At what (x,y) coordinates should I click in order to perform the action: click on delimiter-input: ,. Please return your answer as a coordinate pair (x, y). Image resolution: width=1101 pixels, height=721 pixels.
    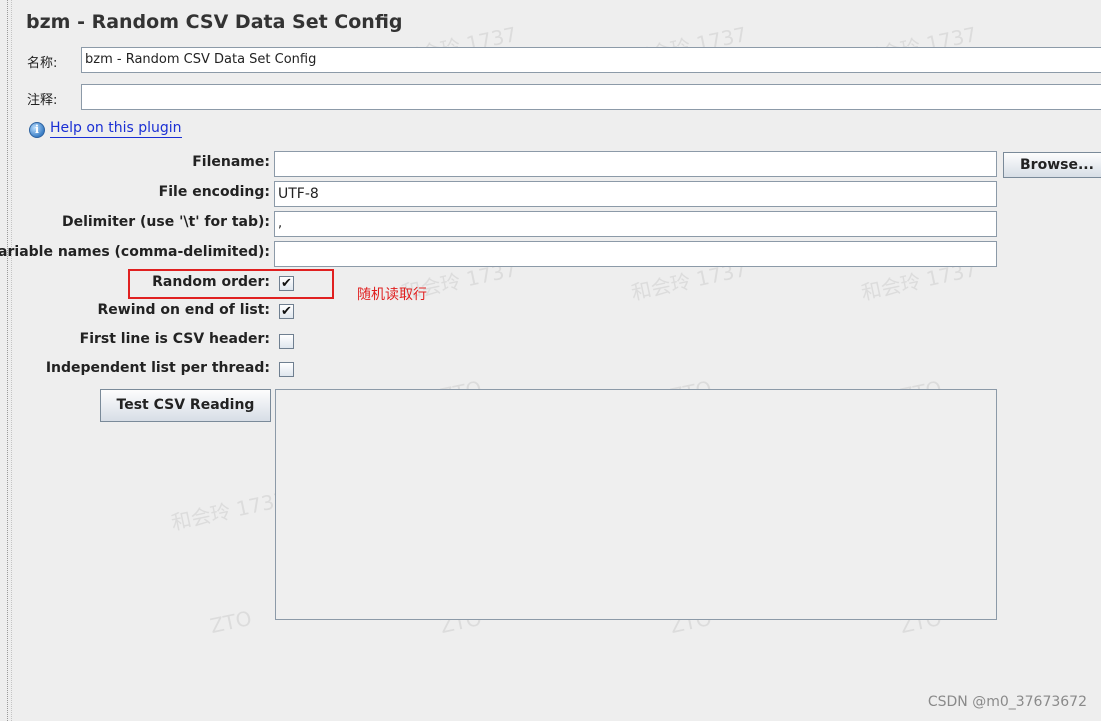
    Looking at the image, I should click on (635, 224).